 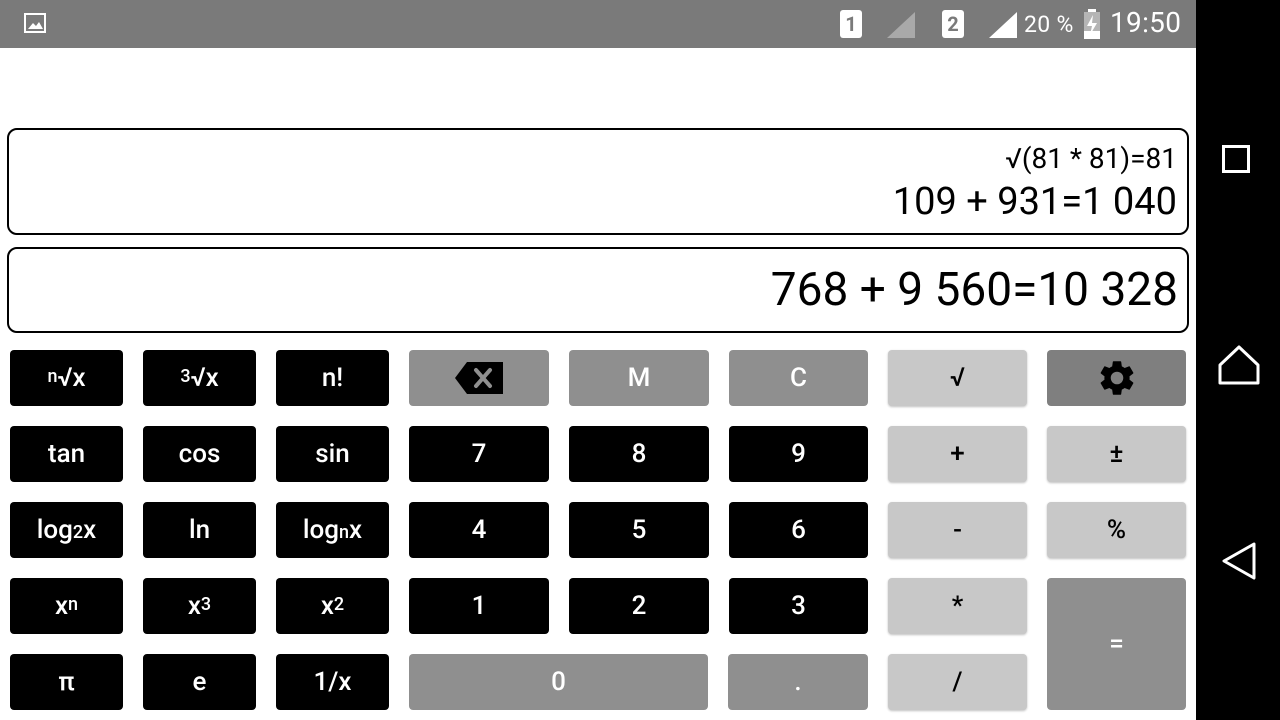 I want to click on key-subscript: n, so click(x=344, y=532).